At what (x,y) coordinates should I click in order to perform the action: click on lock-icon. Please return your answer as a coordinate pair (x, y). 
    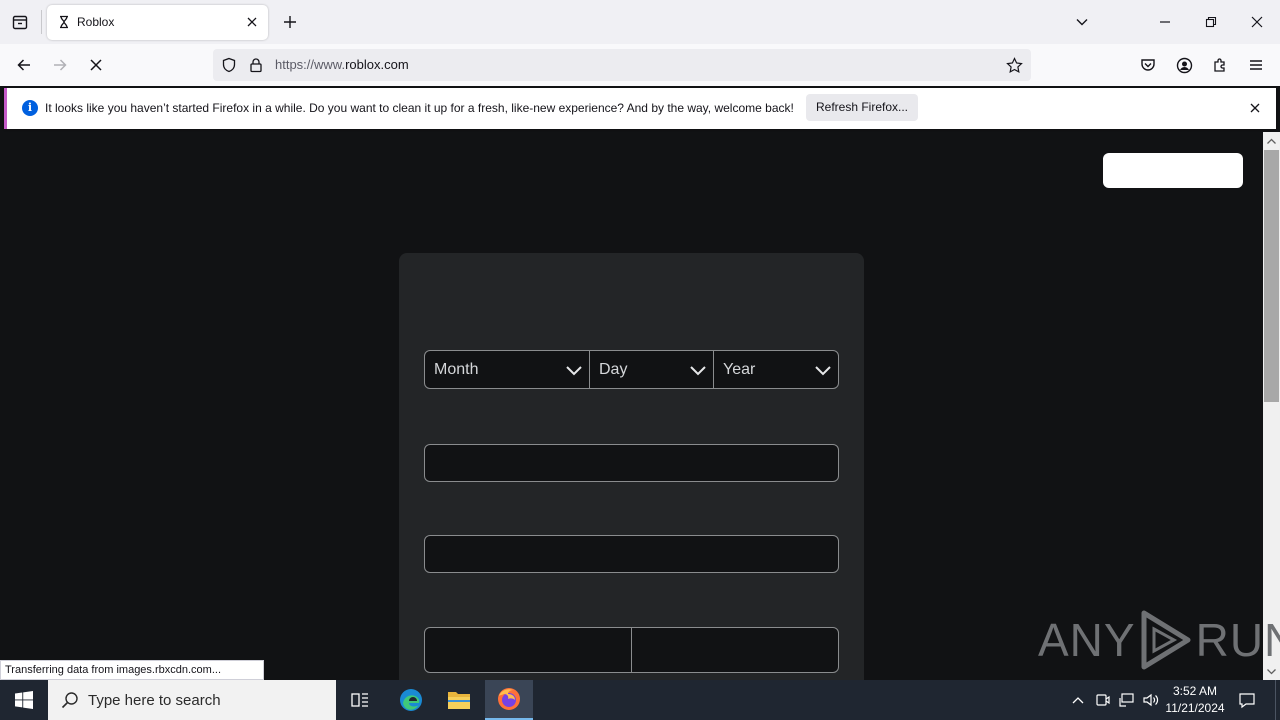
    Looking at the image, I should click on (256, 65).